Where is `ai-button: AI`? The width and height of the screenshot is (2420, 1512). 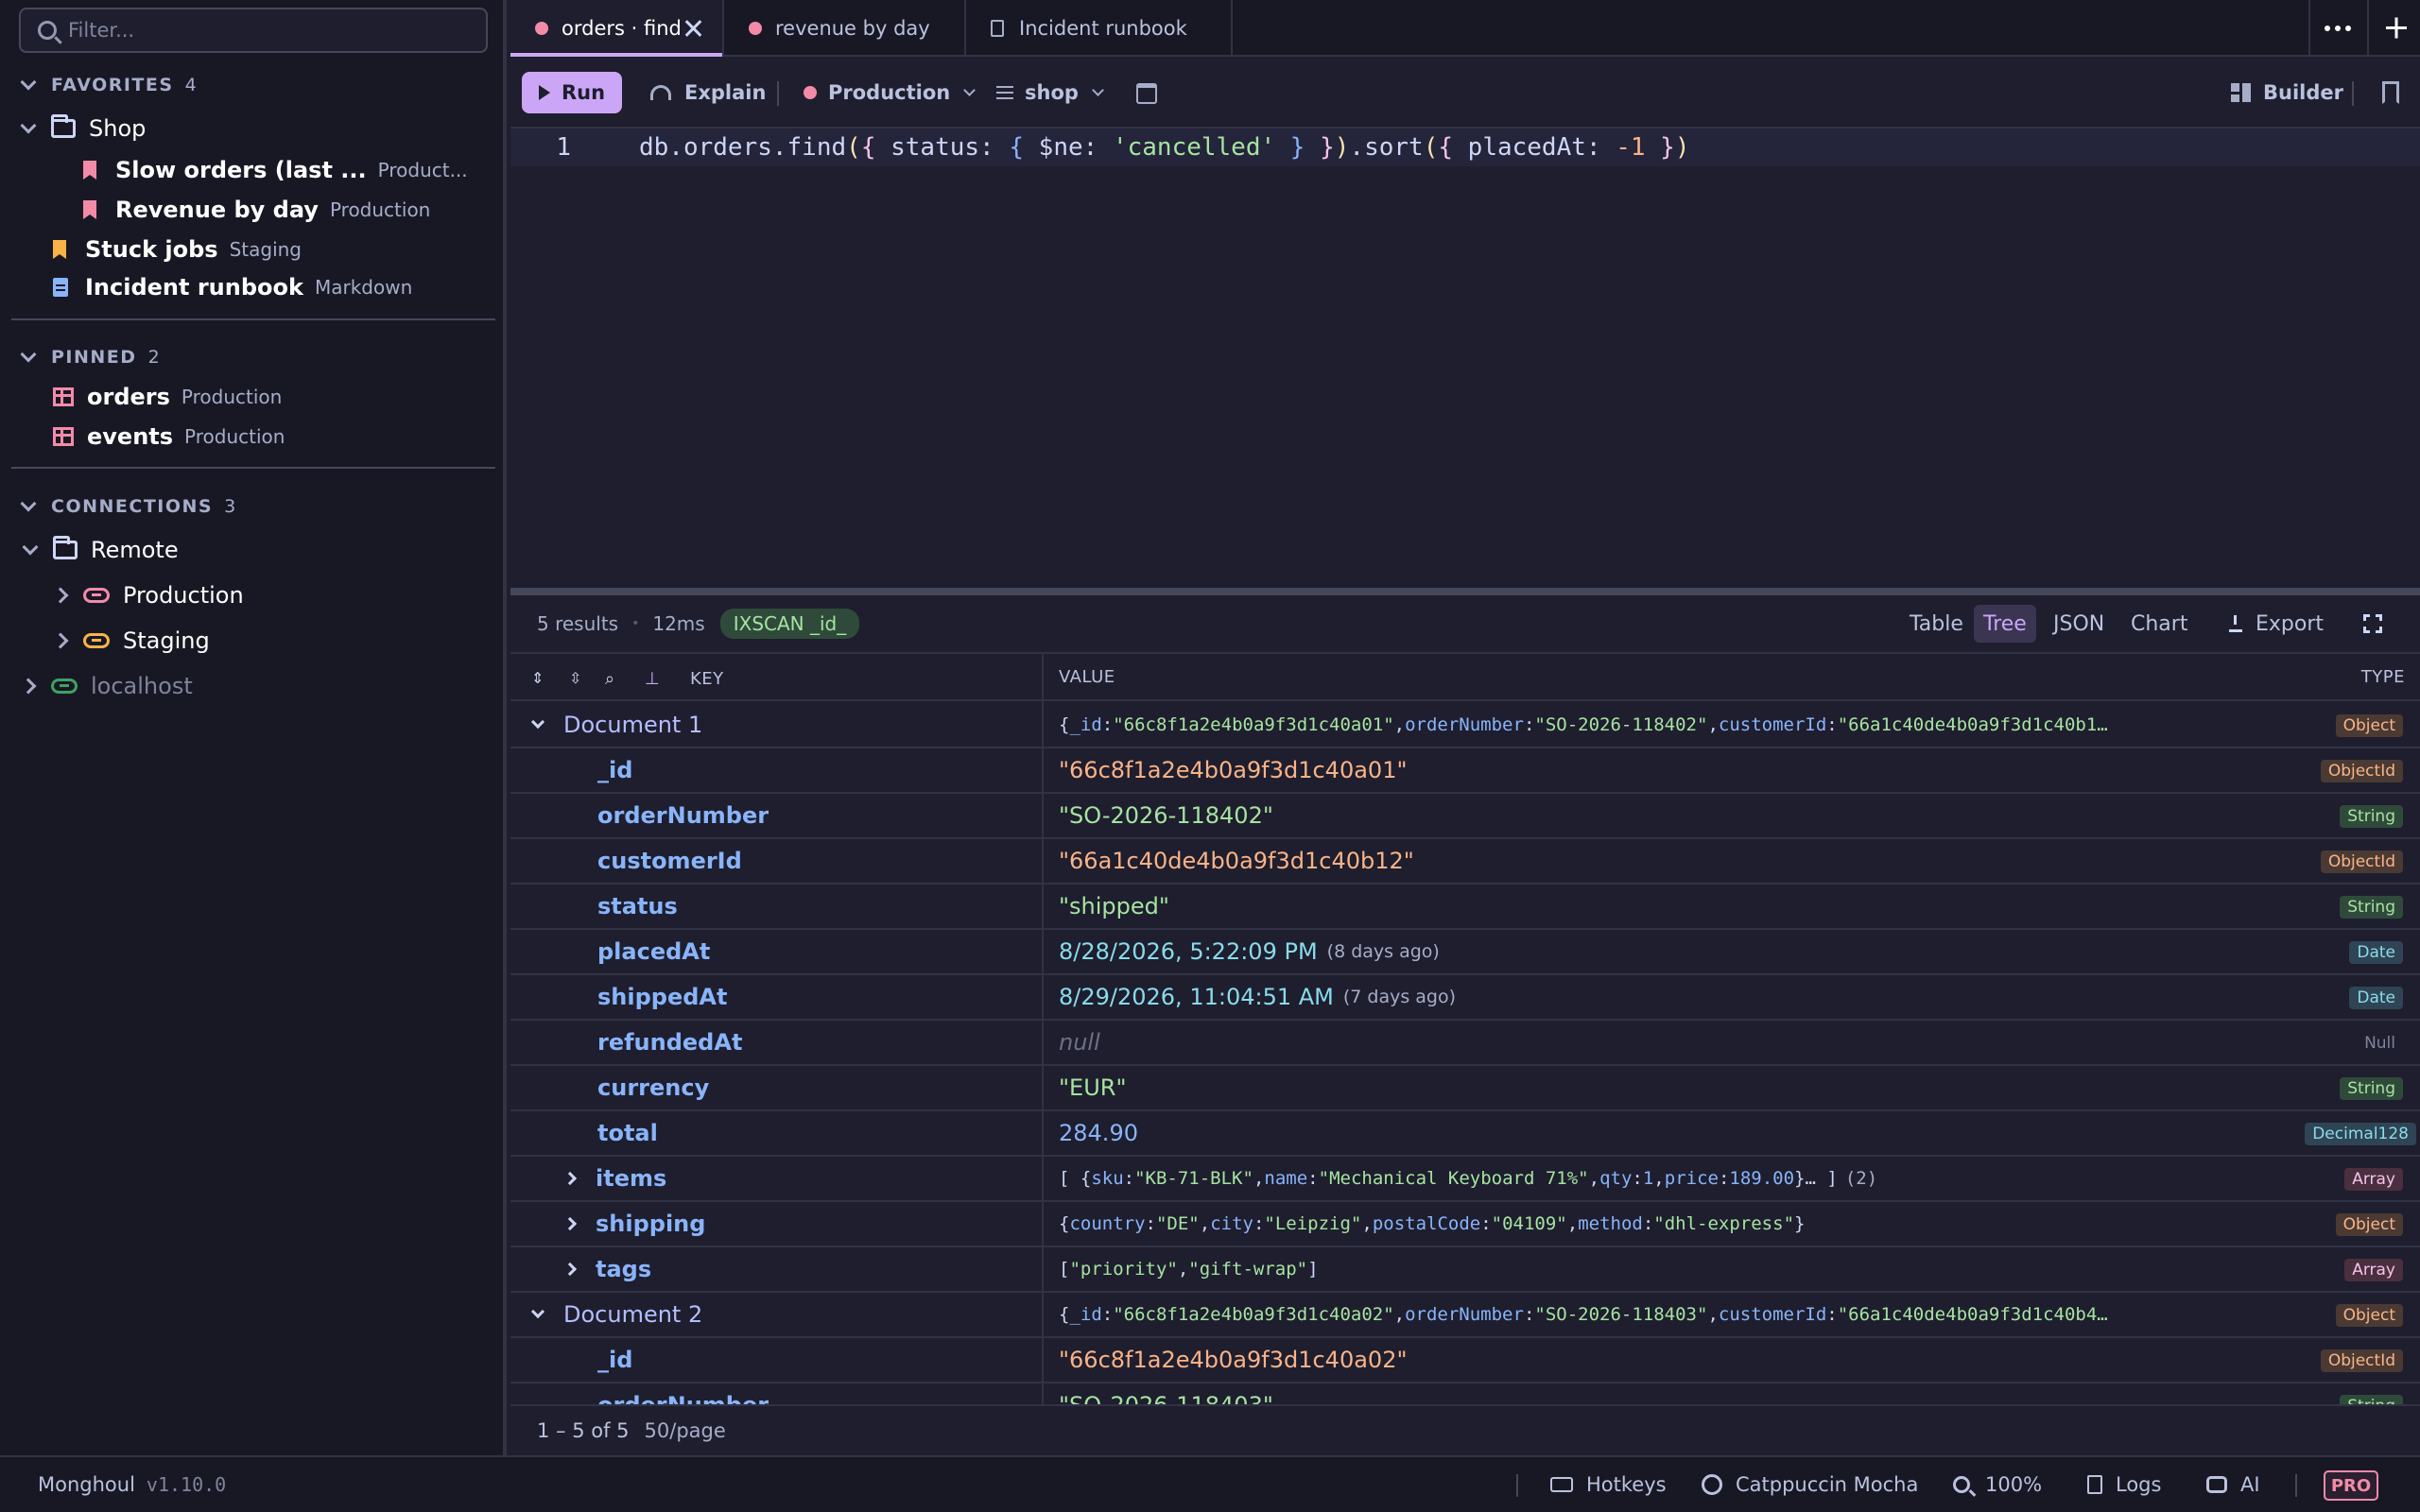 ai-button: AI is located at coordinates (2233, 1484).